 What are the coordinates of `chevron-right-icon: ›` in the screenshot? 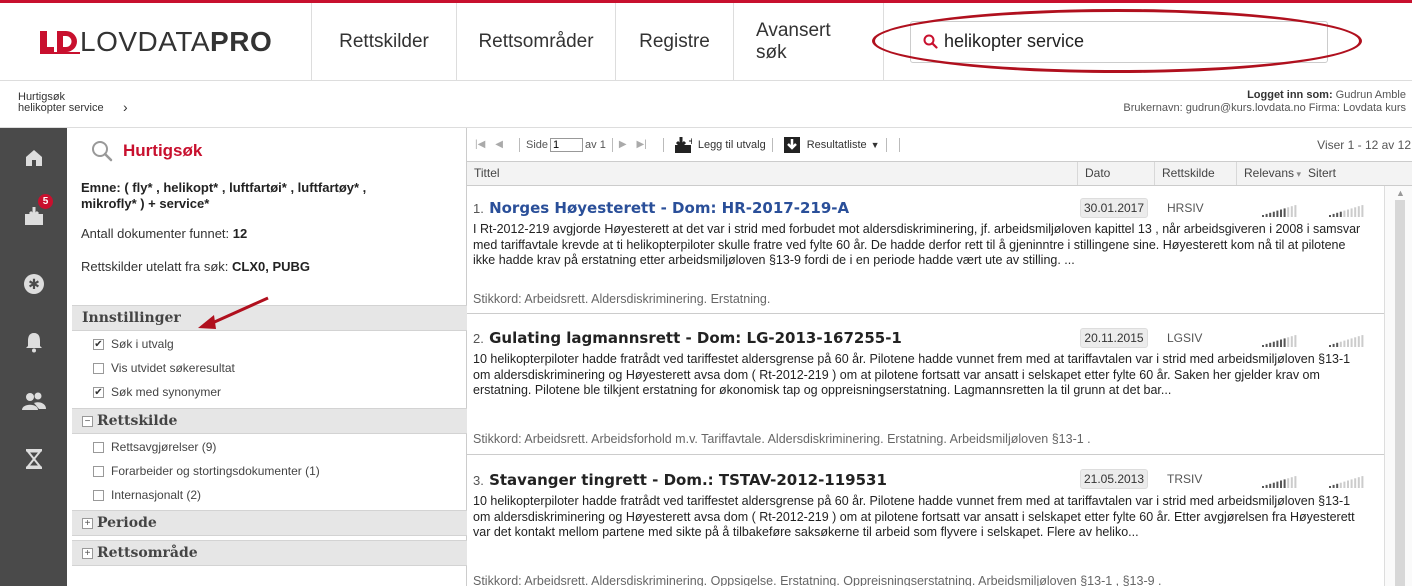 It's located at (125, 107).